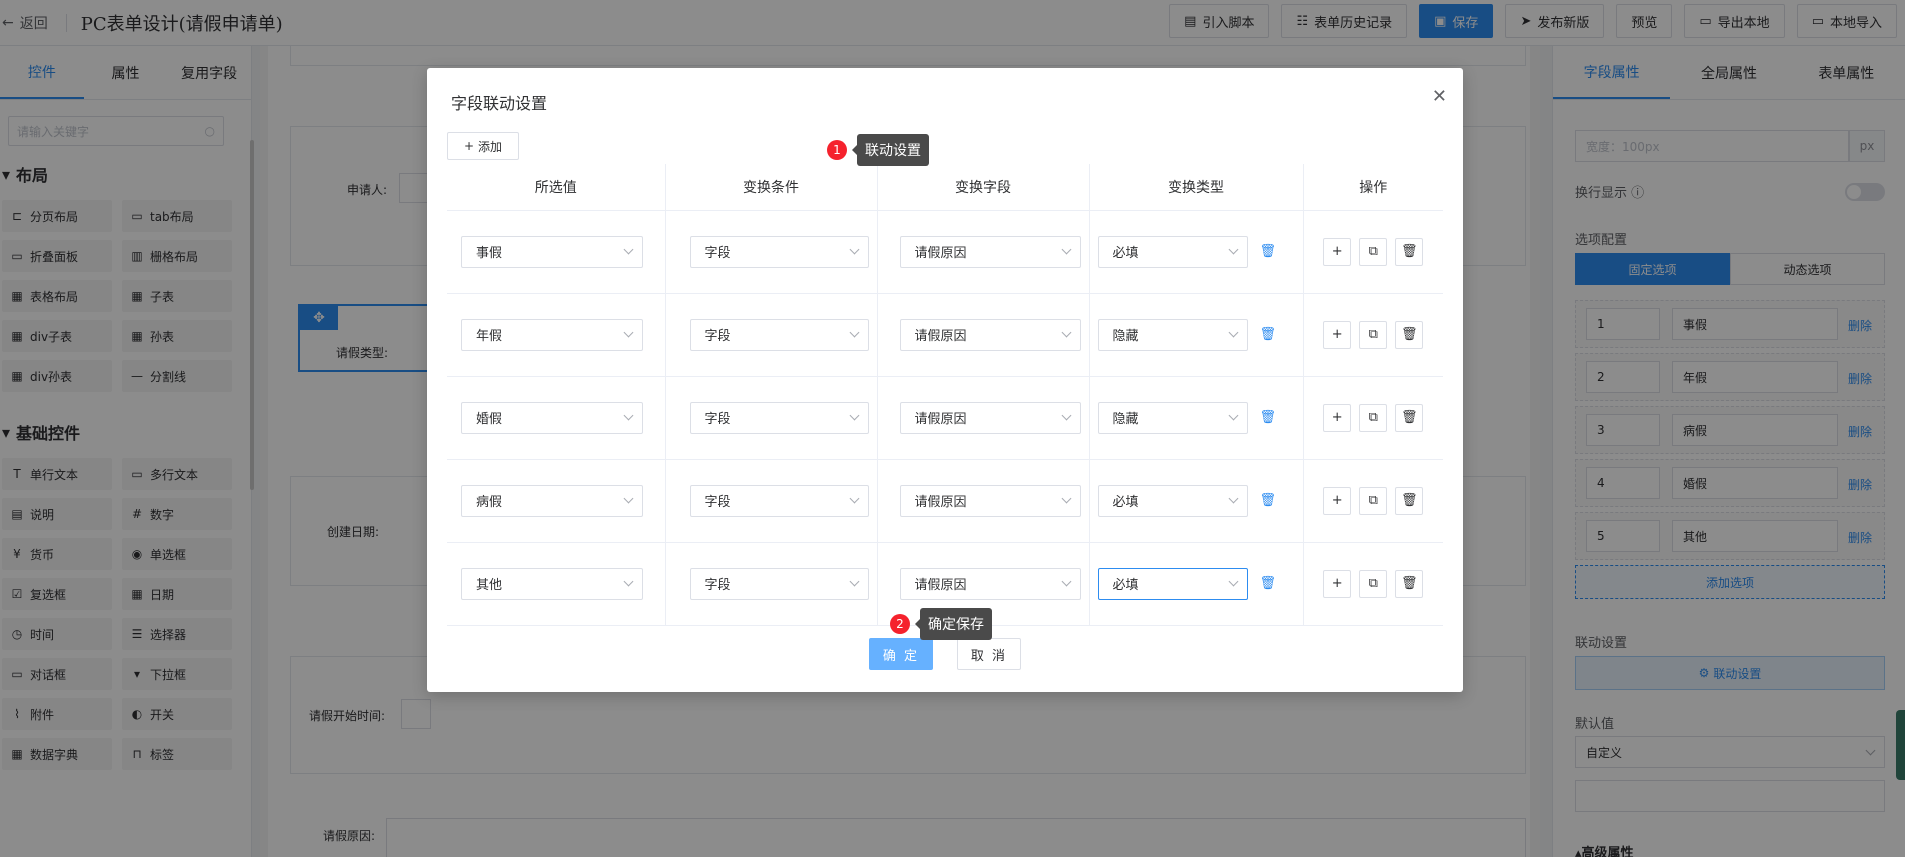 This screenshot has height=857, width=1905. Describe the element at coordinates (552, 251) in the screenshot. I see `selected-value-select: 事假` at that location.